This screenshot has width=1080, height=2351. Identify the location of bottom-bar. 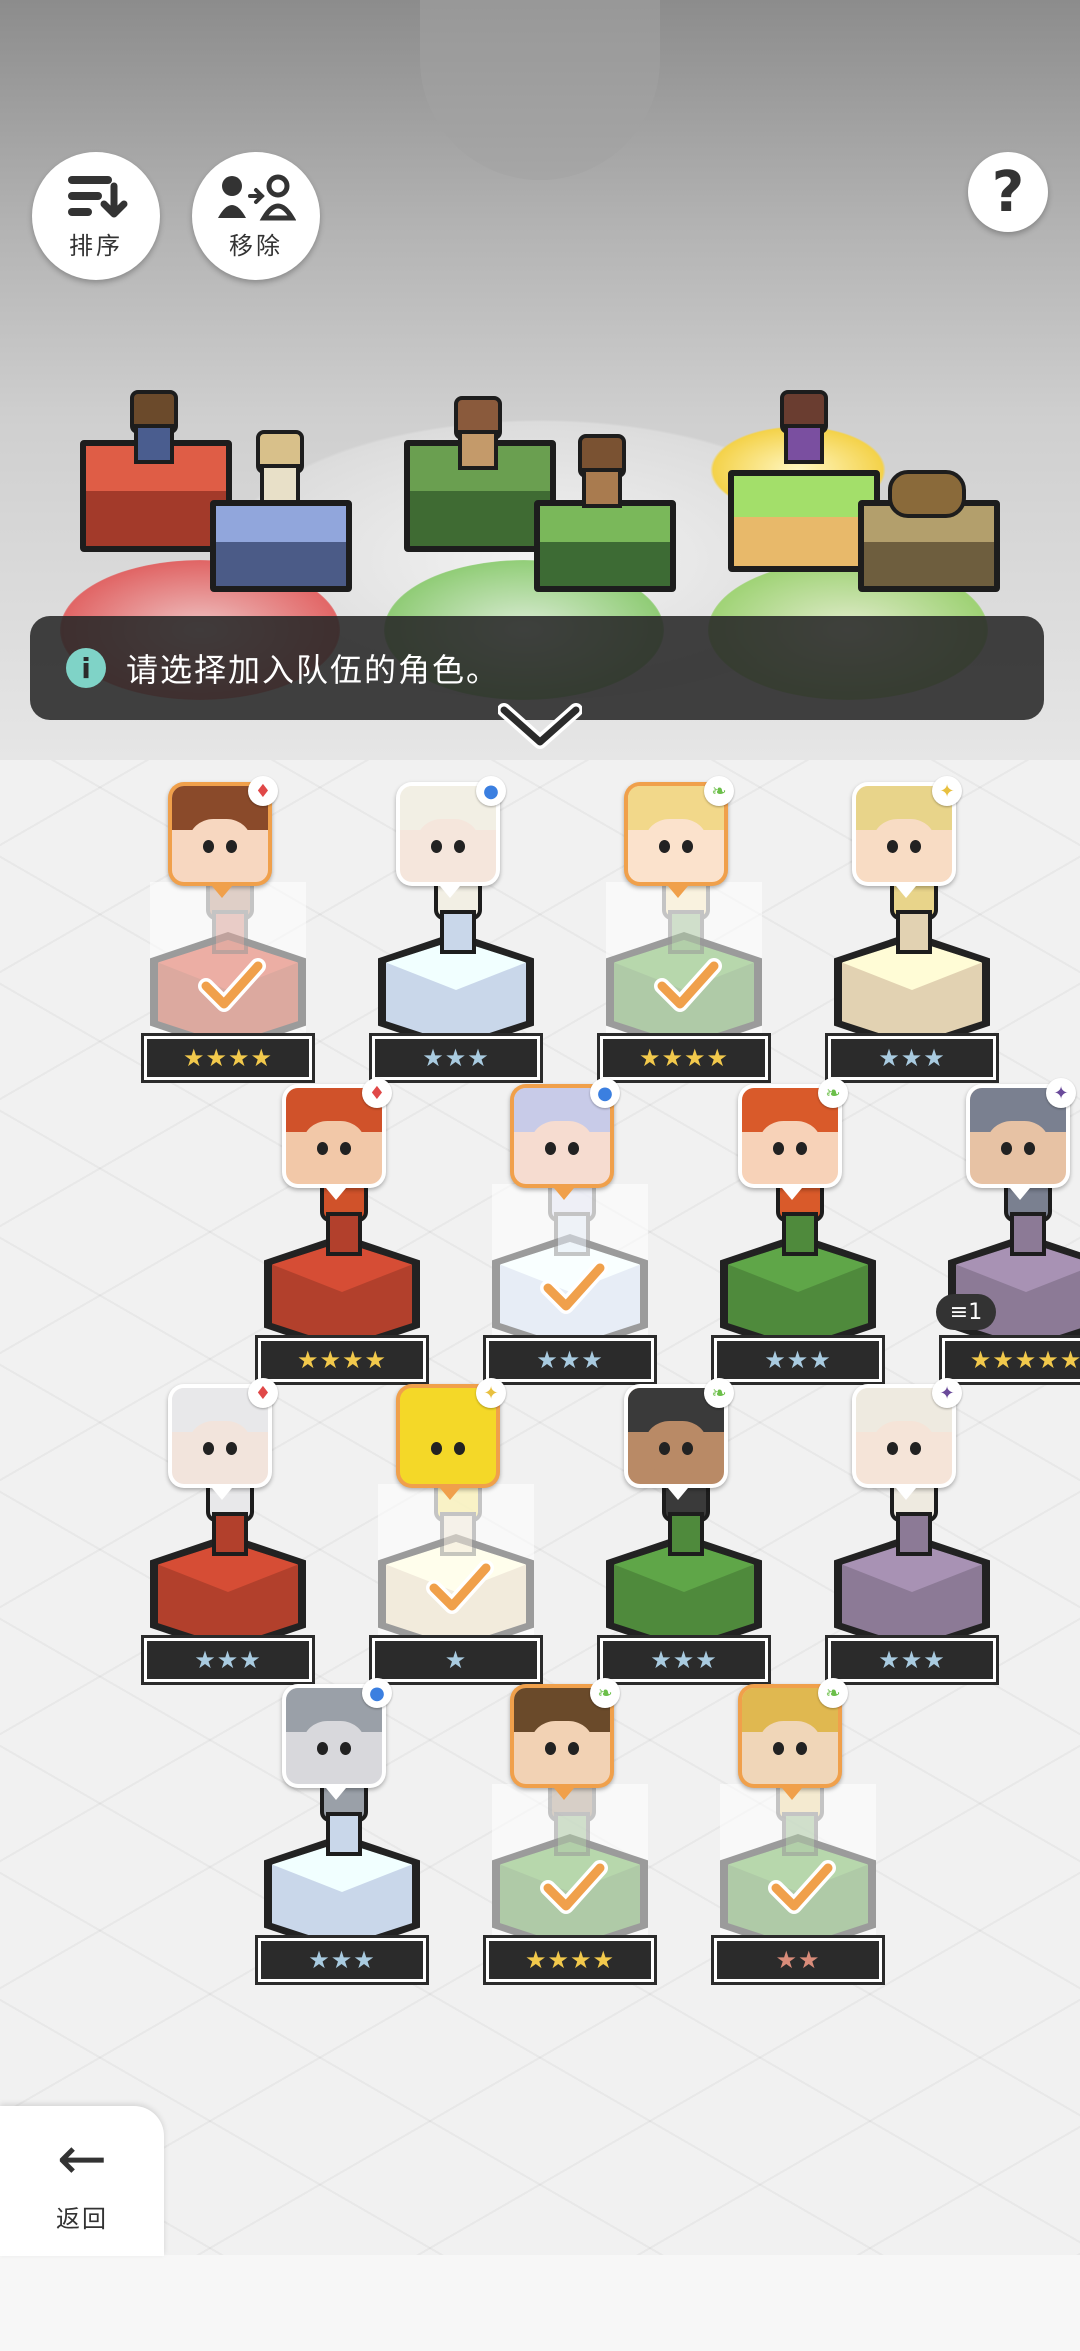
(540, 2303).